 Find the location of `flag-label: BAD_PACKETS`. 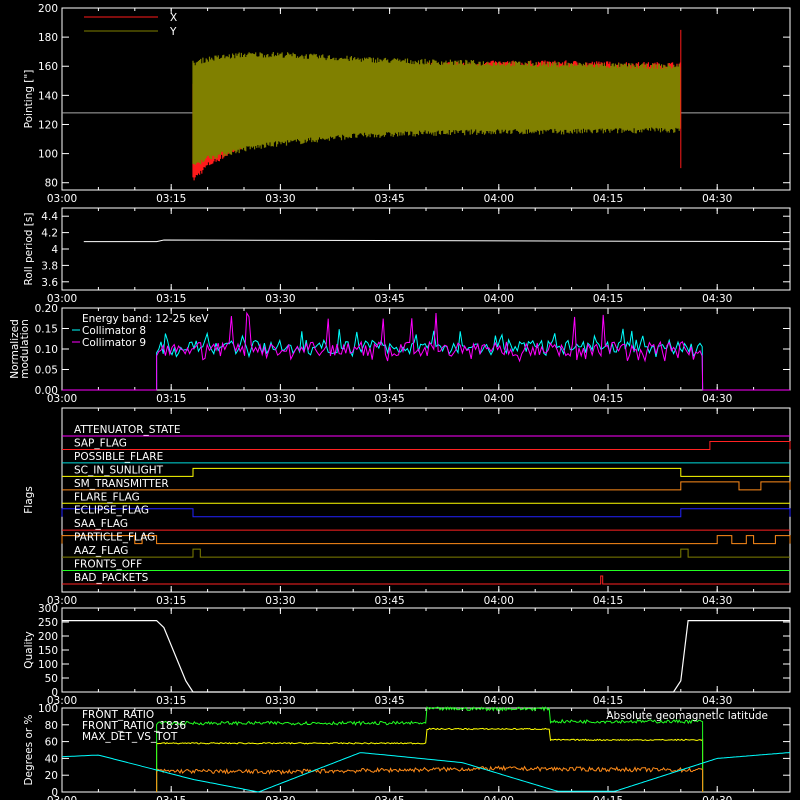

flag-label: BAD_PACKETS is located at coordinates (111, 578).